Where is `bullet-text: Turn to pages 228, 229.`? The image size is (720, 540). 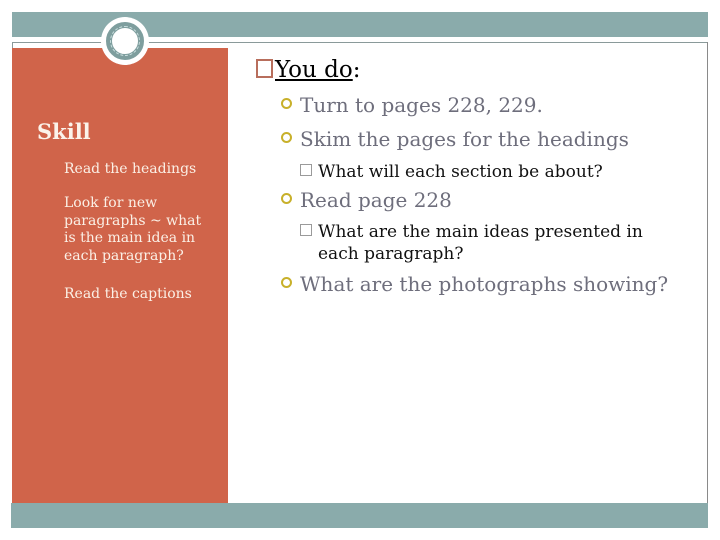
bullet-text: Turn to pages 228, 229. is located at coordinates (421, 105).